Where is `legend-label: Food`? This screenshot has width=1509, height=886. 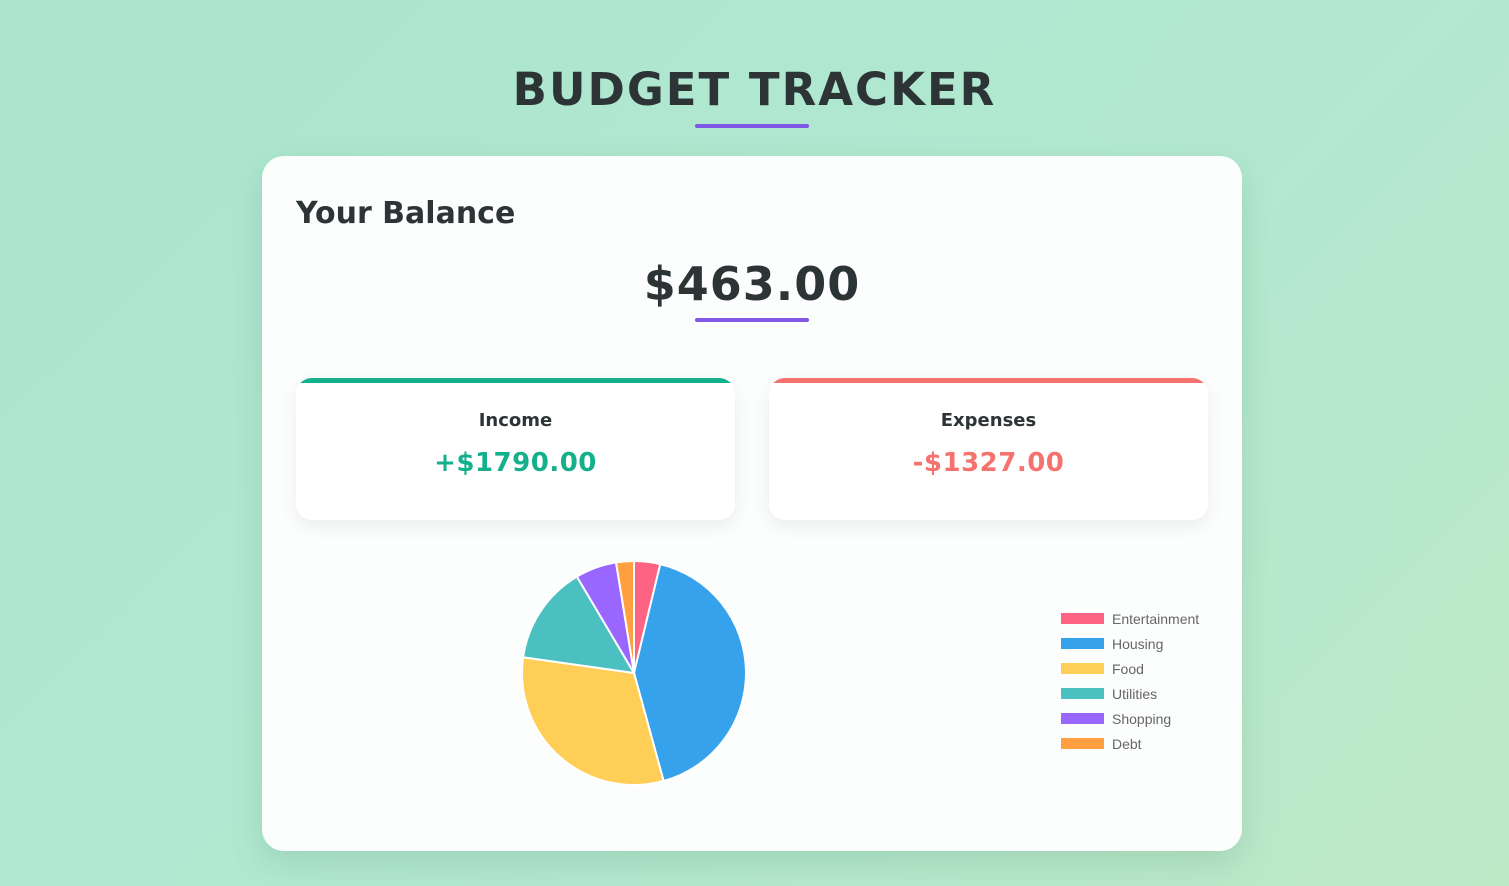
legend-label: Food is located at coordinates (1128, 668).